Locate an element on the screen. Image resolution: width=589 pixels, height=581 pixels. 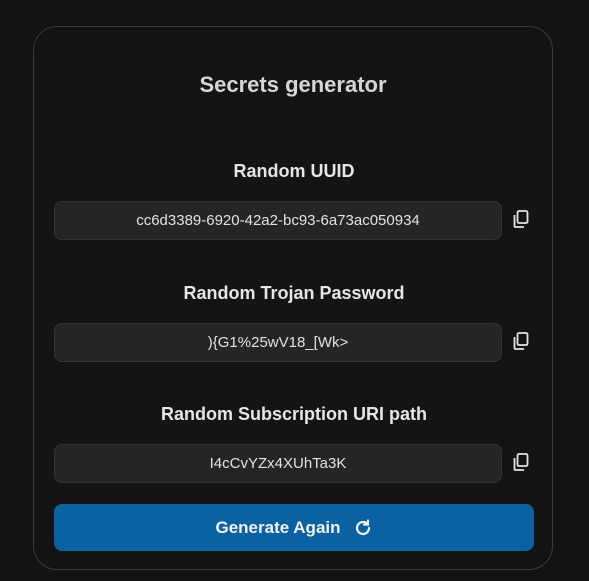
copy-uuid-button is located at coordinates (521, 221).